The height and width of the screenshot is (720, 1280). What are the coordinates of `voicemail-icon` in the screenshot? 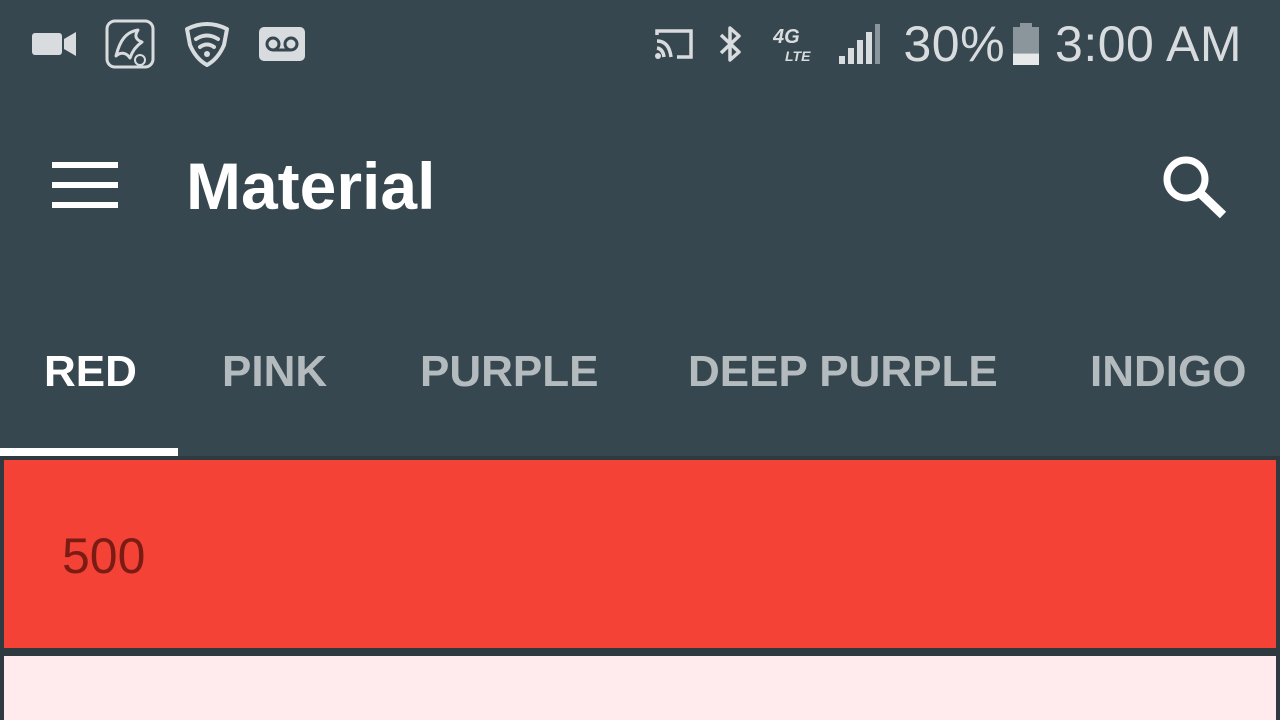 It's located at (282, 44).